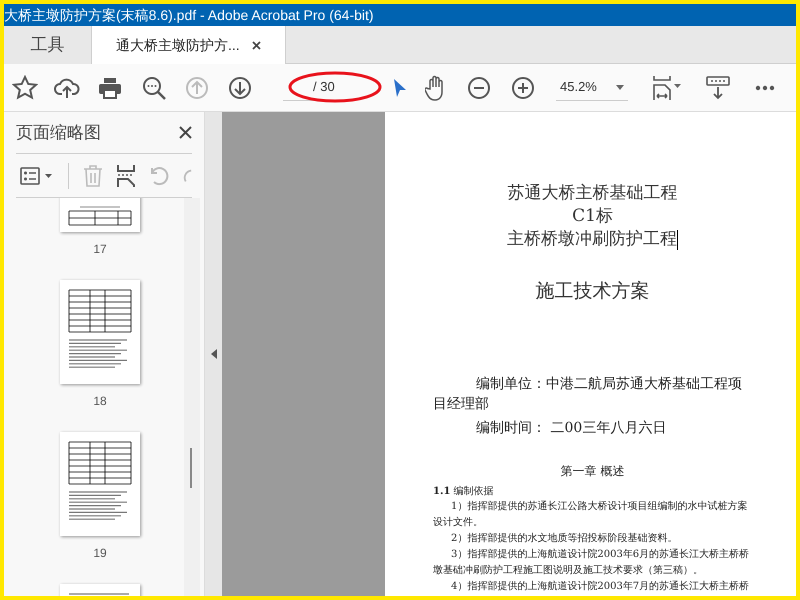 This screenshot has width=800, height=600. What do you see at coordinates (324, 87) in the screenshot?
I see `page-total: / 30` at bounding box center [324, 87].